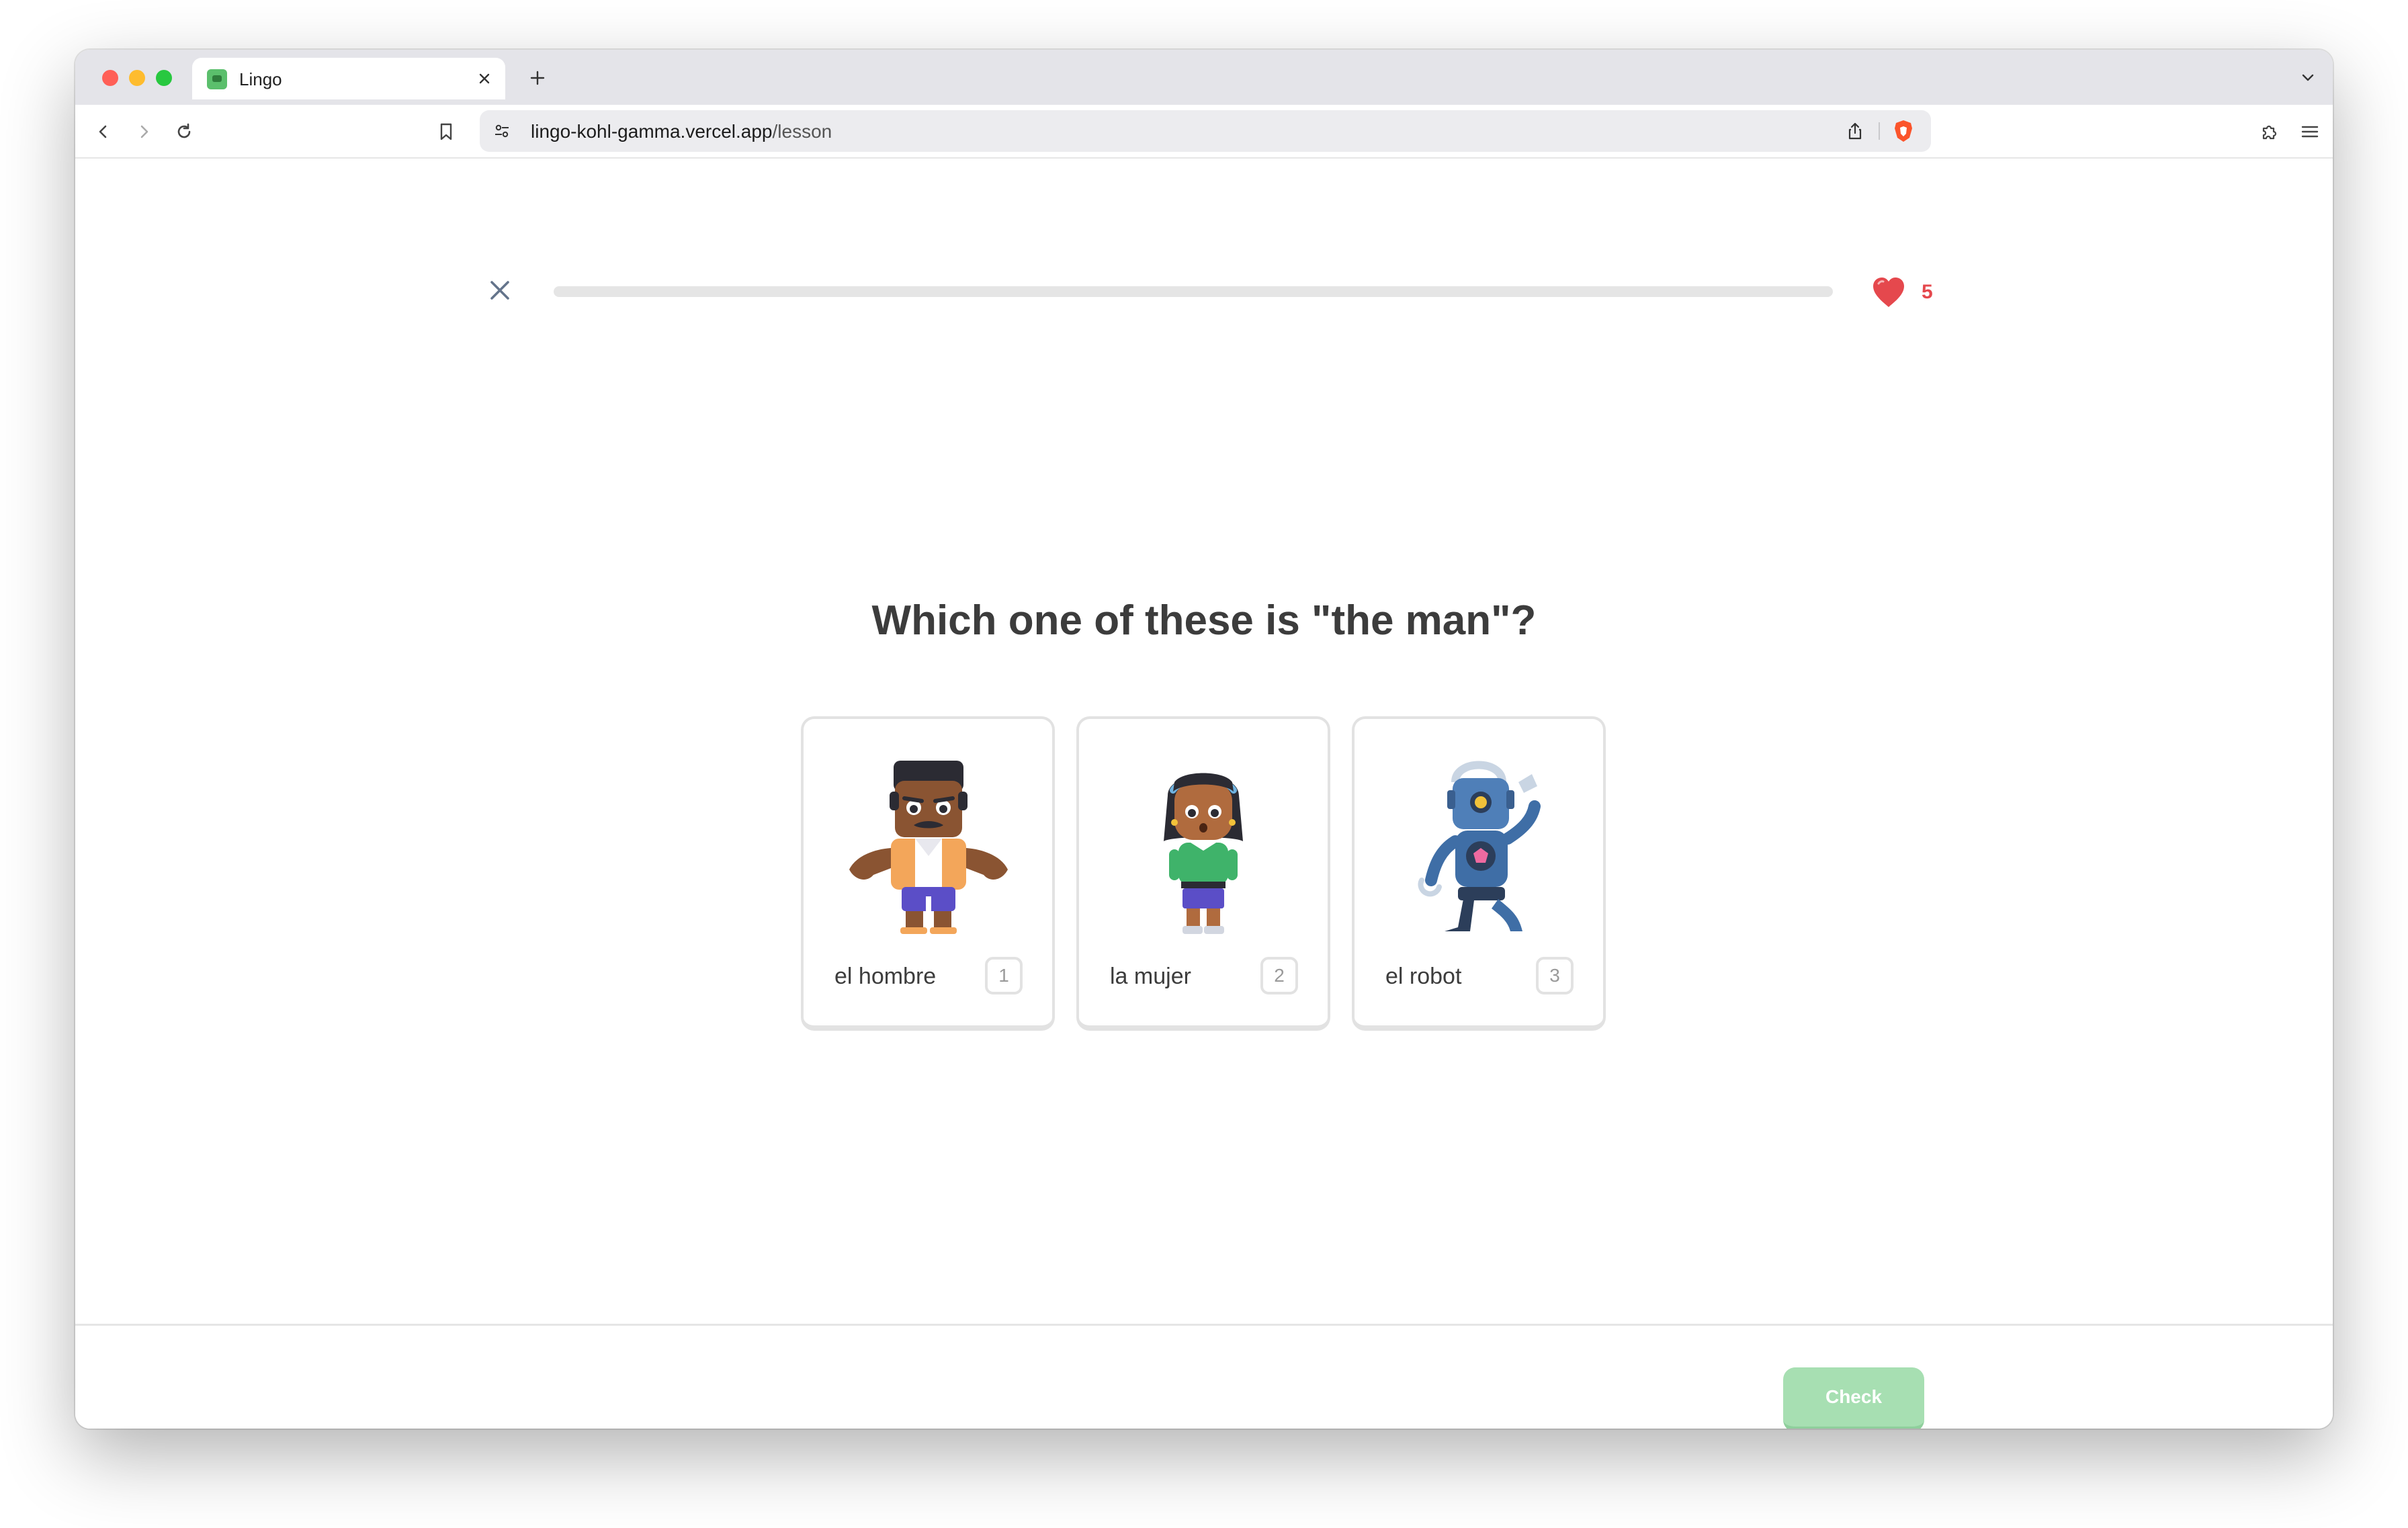  I want to click on option-card-el-robot: el robot 3, so click(1479, 874).